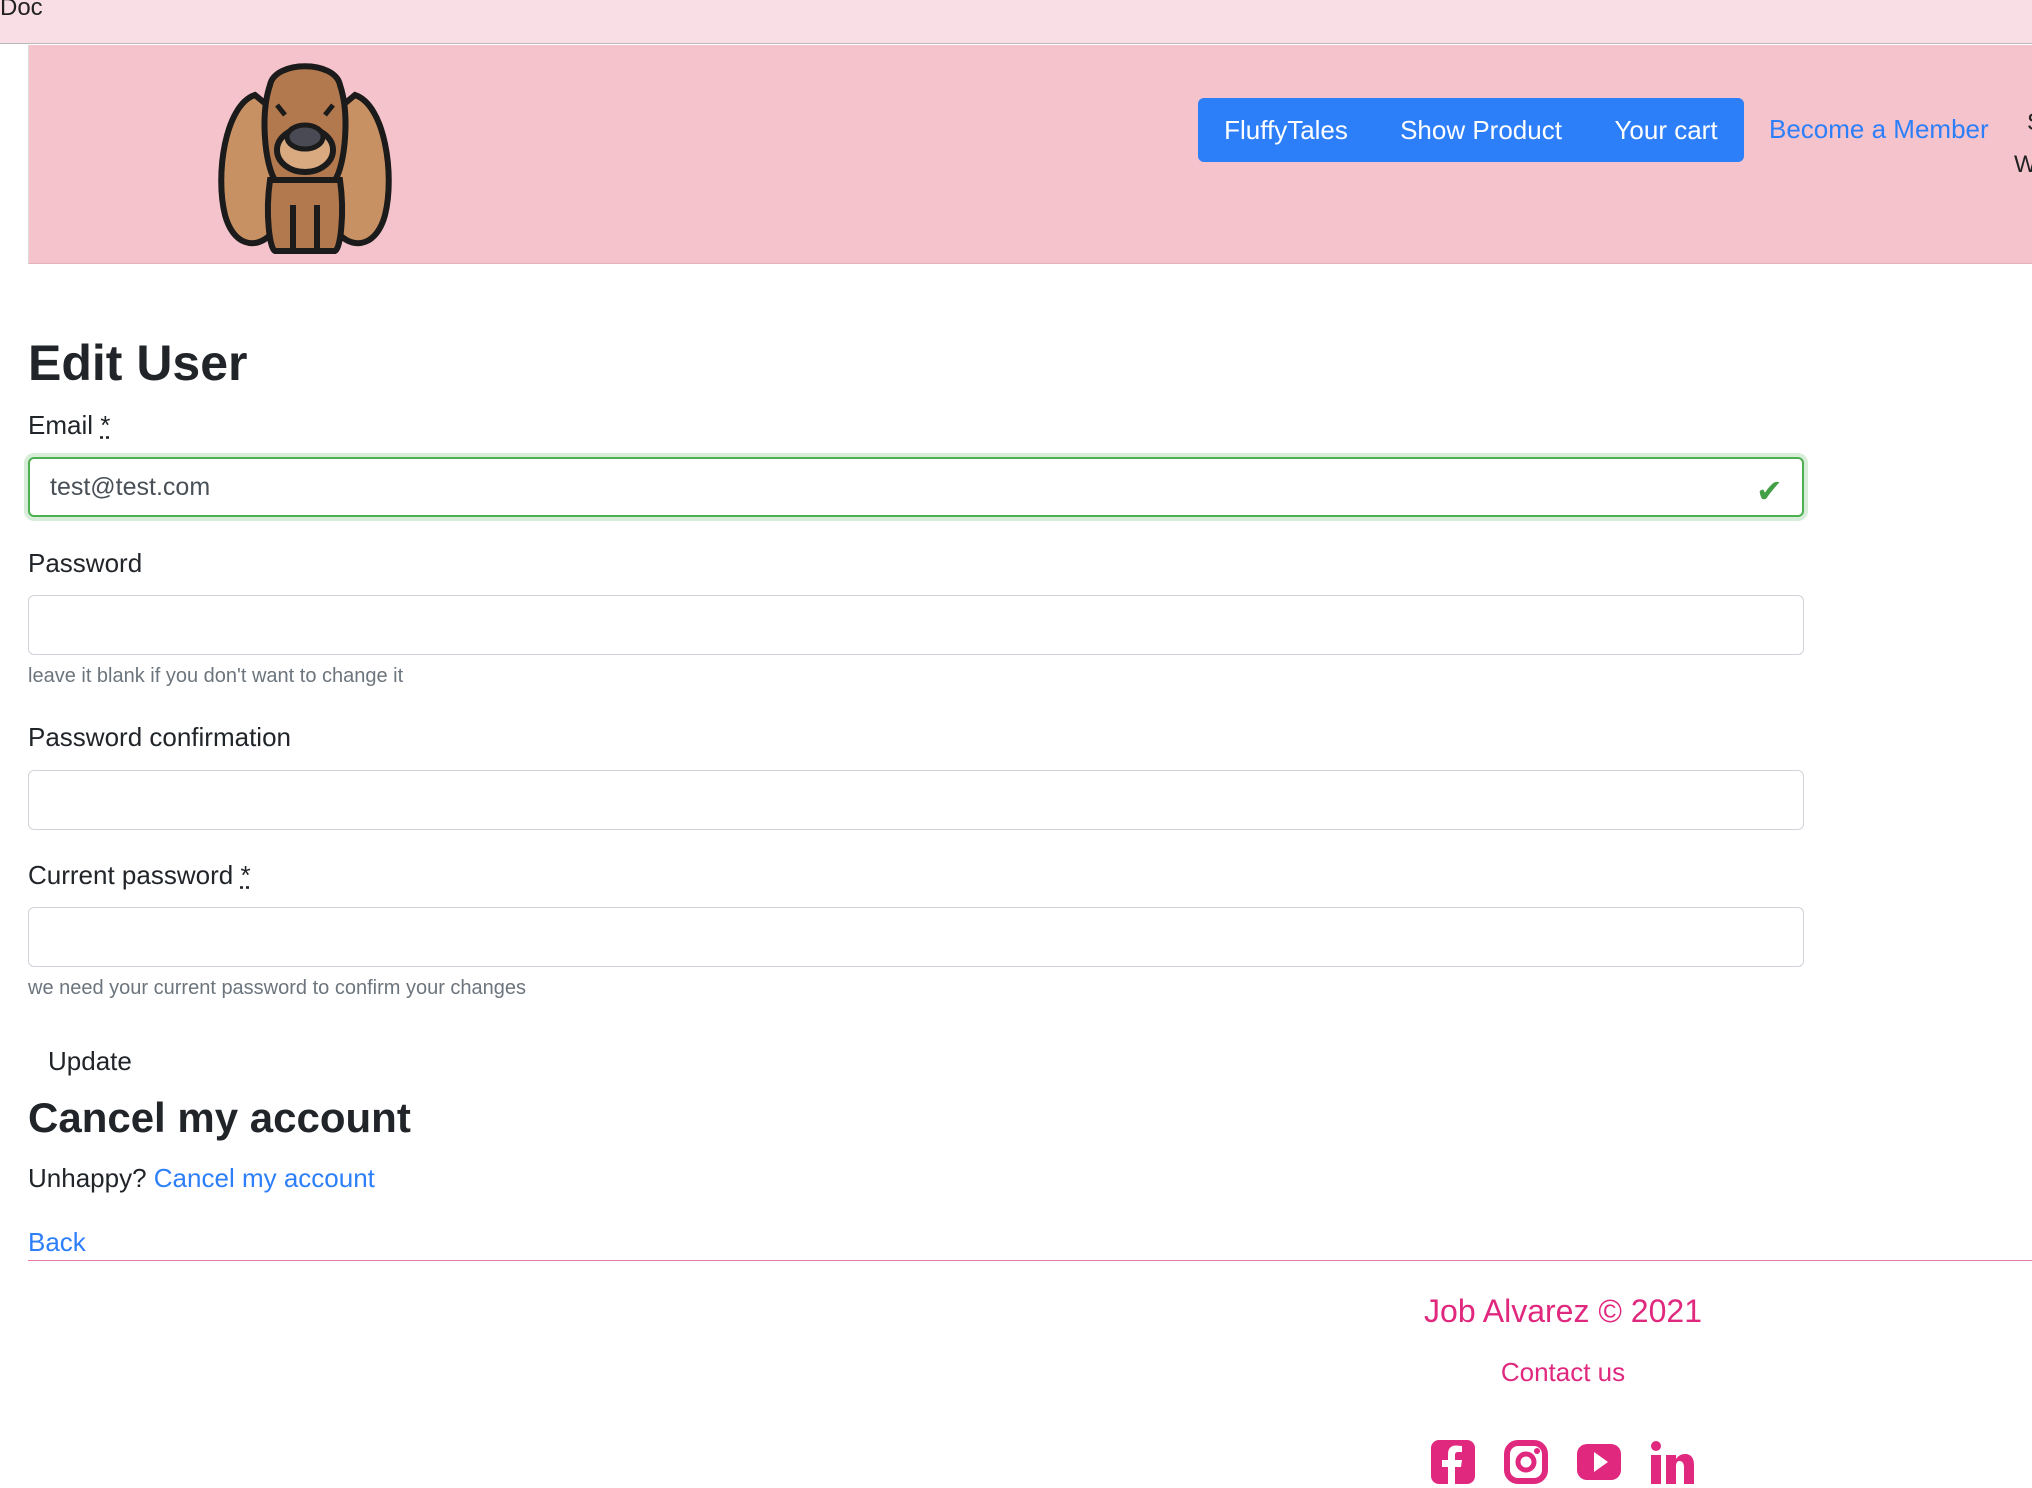 This screenshot has width=2032, height=1488. Describe the element at coordinates (1672, 1462) in the screenshot. I see `linkedin-icon` at that location.